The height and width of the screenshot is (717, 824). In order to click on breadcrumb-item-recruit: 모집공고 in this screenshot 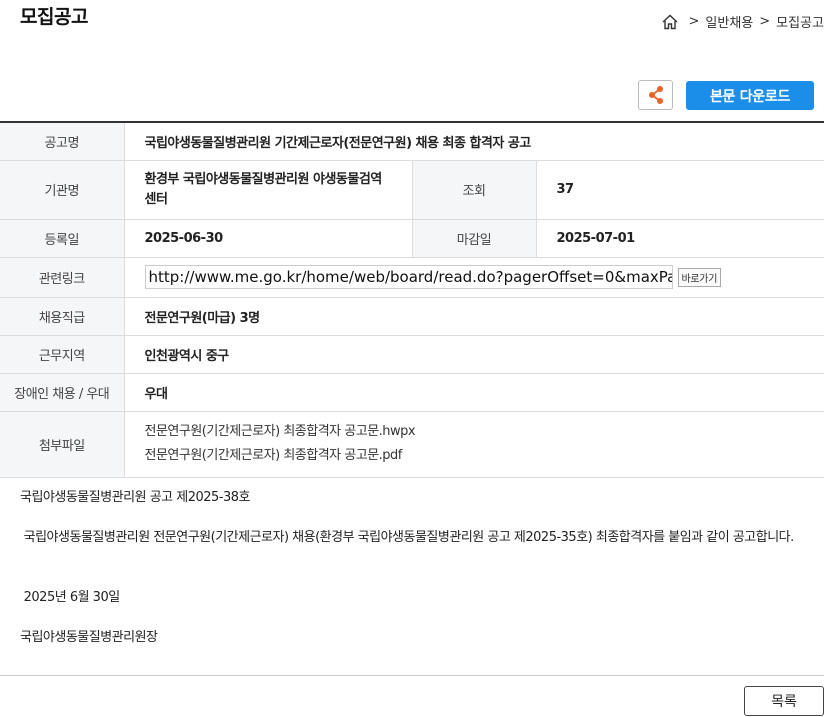, I will do `click(800, 21)`.